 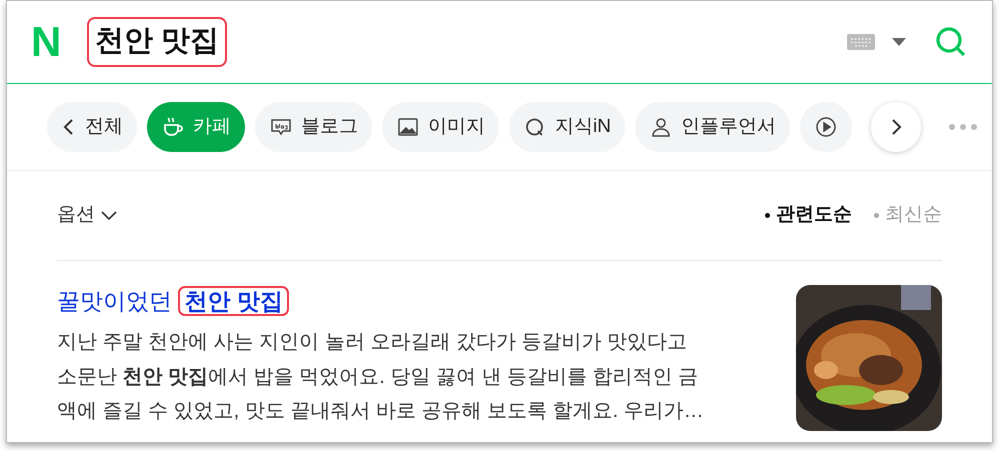 I want to click on category-tab: 지식iN, so click(x=567, y=127).